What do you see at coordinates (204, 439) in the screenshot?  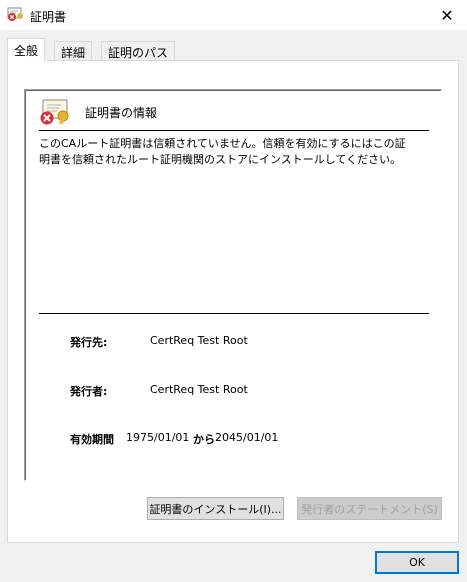 I see `validity-connector: から` at bounding box center [204, 439].